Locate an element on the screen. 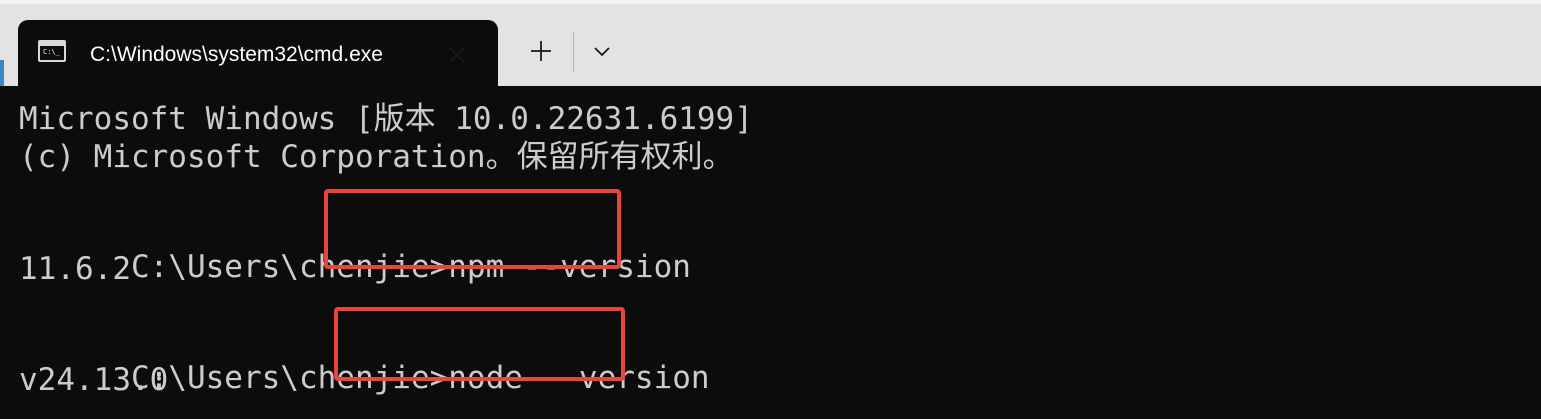  console-line-npm-output: 11.6.2 is located at coordinates (75, 269).